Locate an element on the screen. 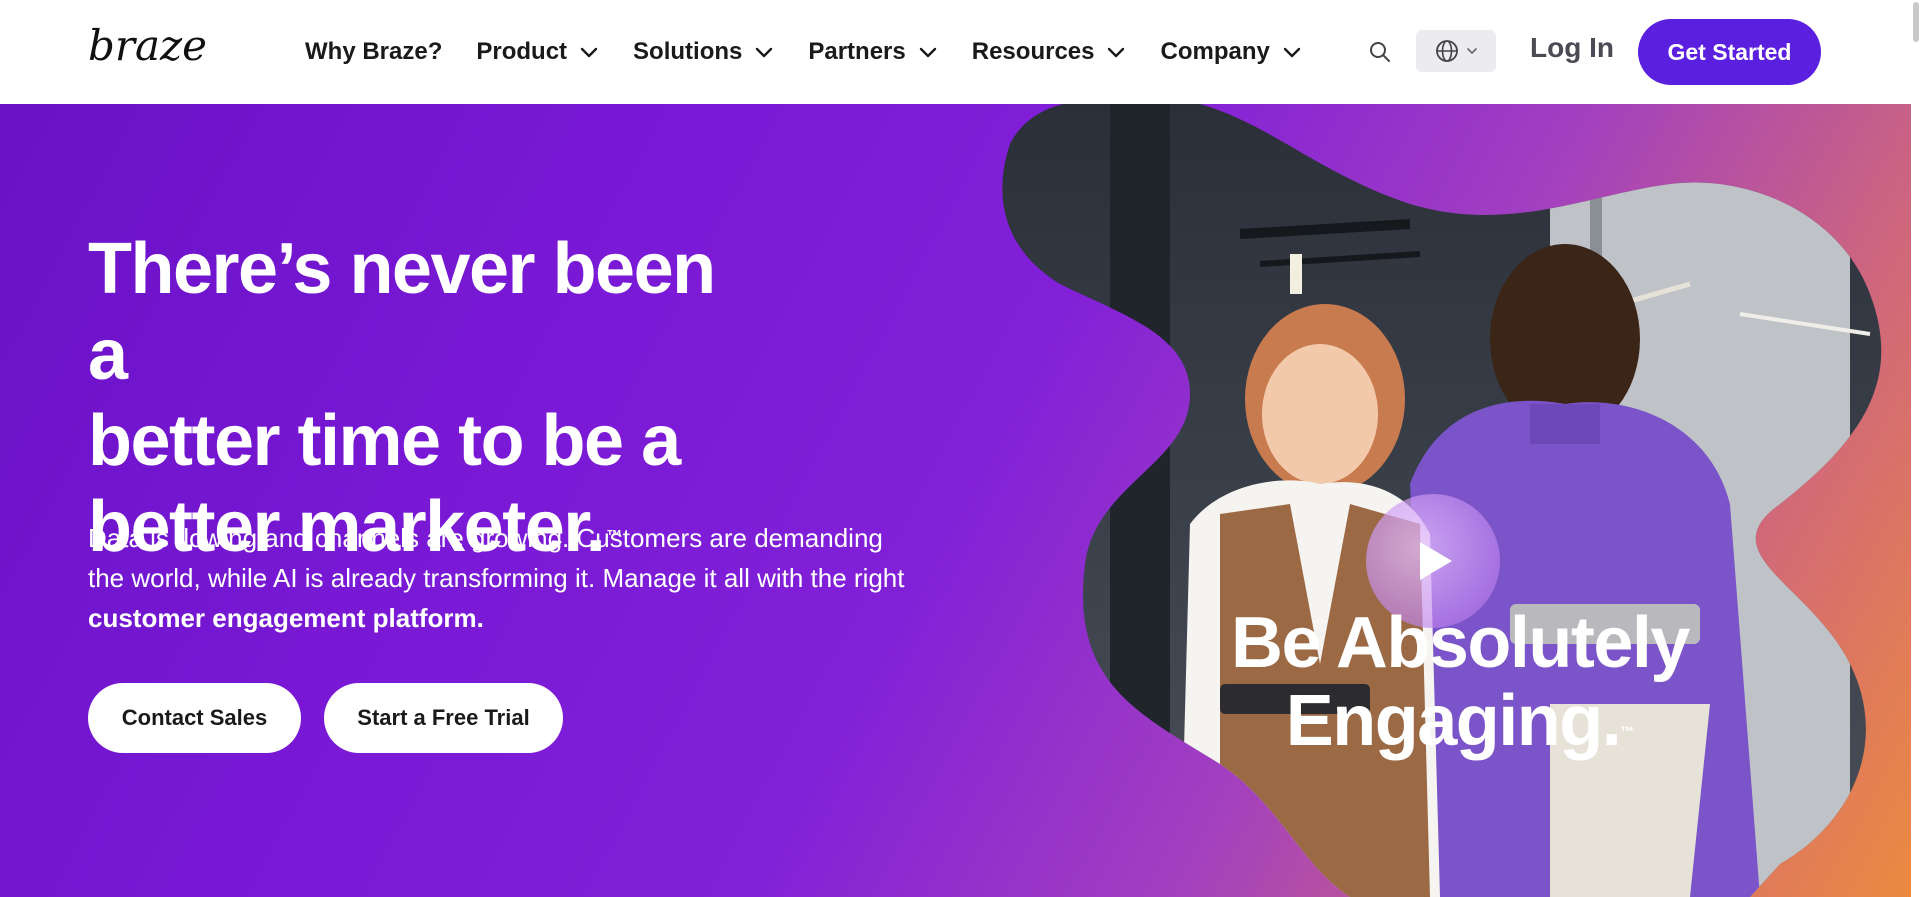  hero-description-bold: customer engagement platform. is located at coordinates (286, 618).